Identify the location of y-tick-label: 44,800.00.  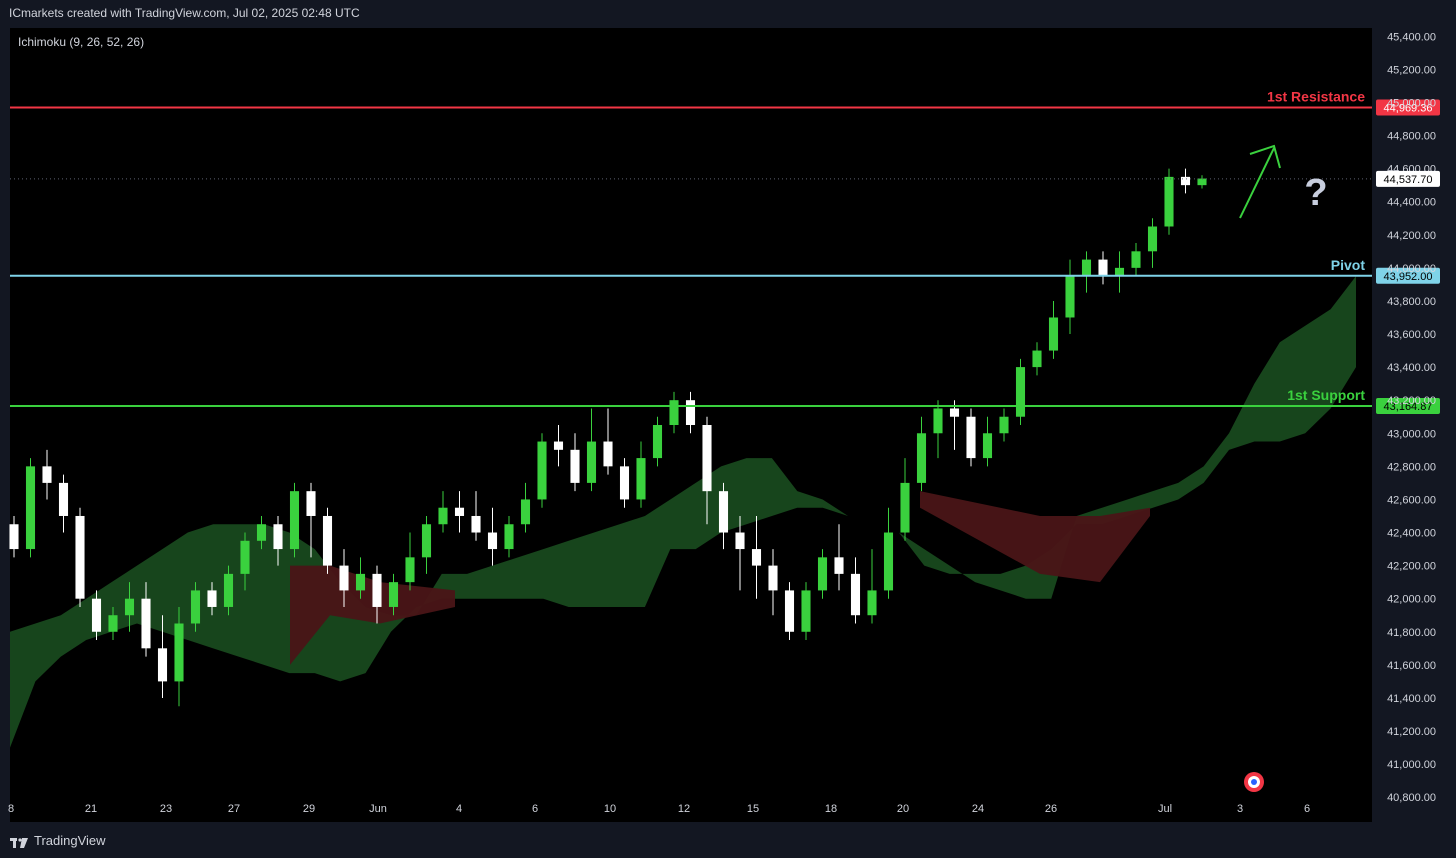
(1411, 137).